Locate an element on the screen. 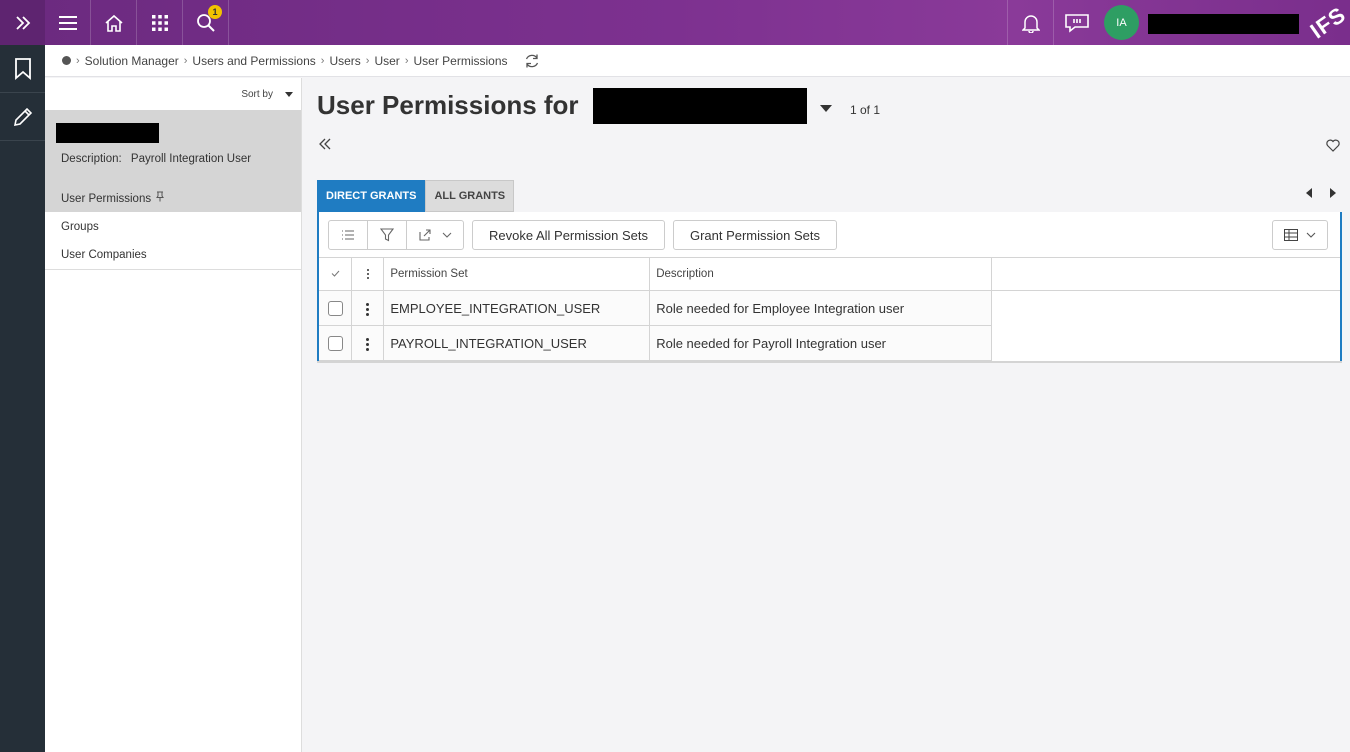 The height and width of the screenshot is (752, 1350). breadcrumb-item: Users is located at coordinates (344, 61).